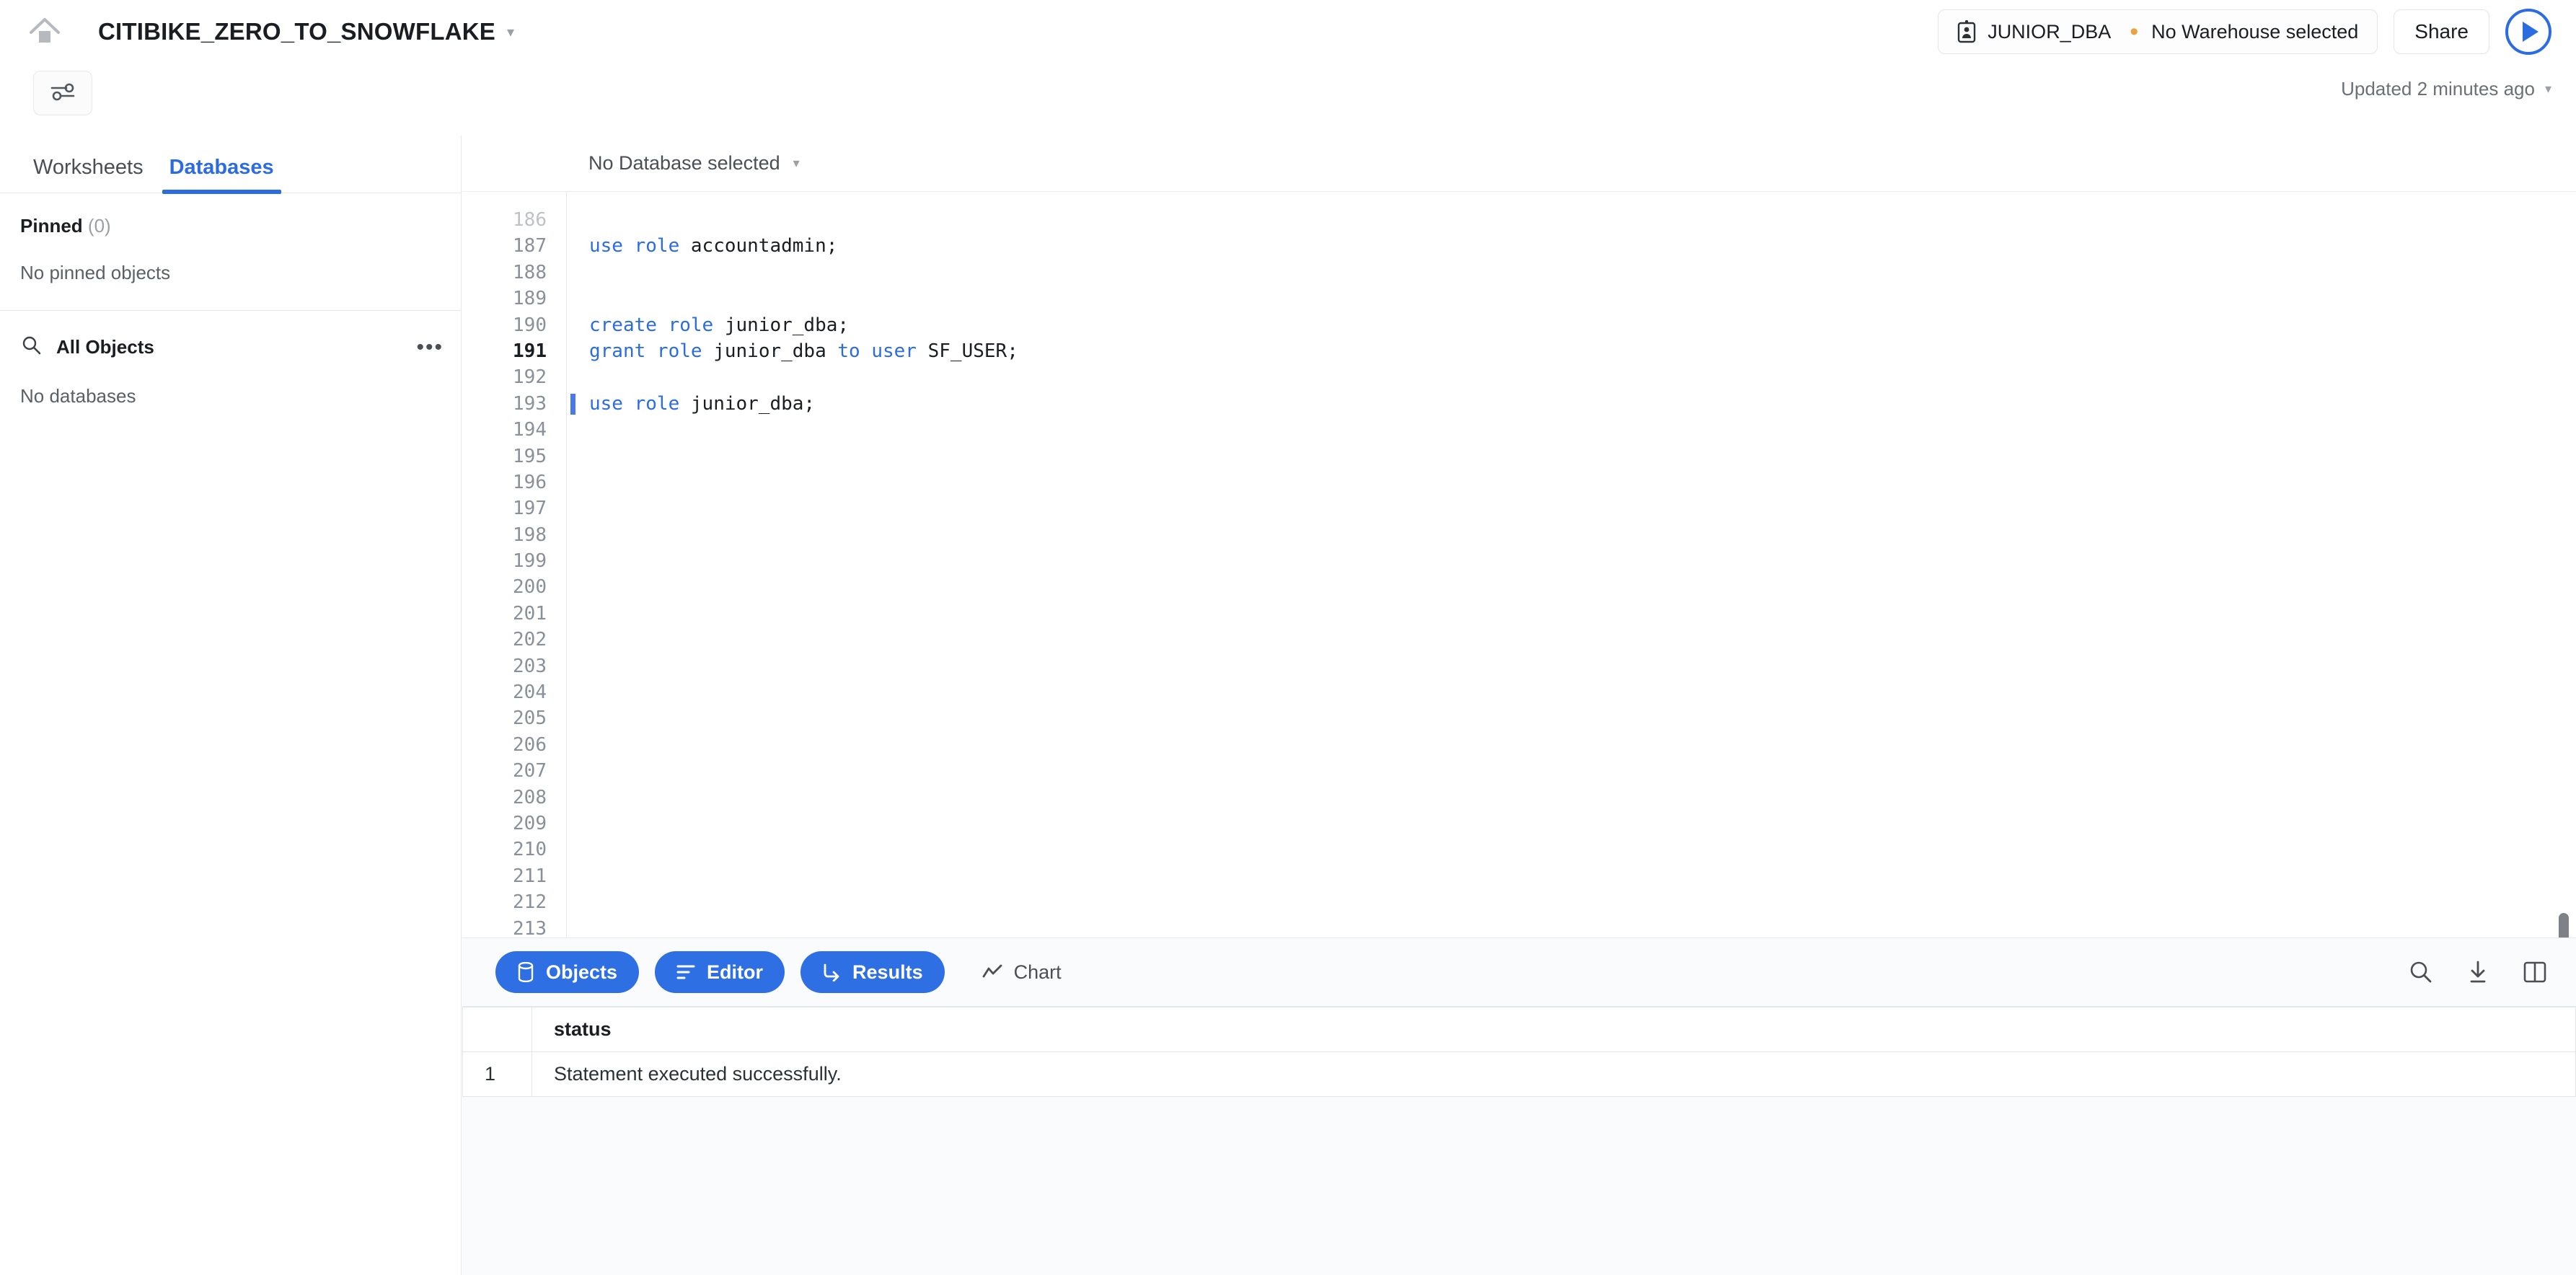  I want to click on tab-results-label: Results, so click(887, 972).